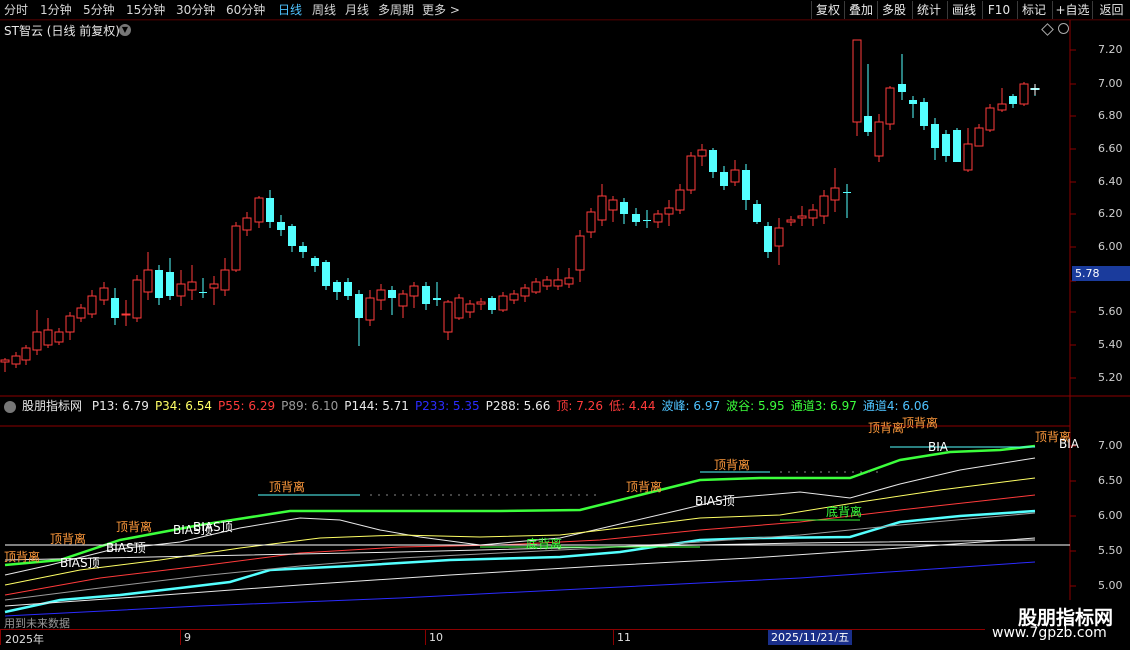  I want to click on p144-line, so click(520, 572).